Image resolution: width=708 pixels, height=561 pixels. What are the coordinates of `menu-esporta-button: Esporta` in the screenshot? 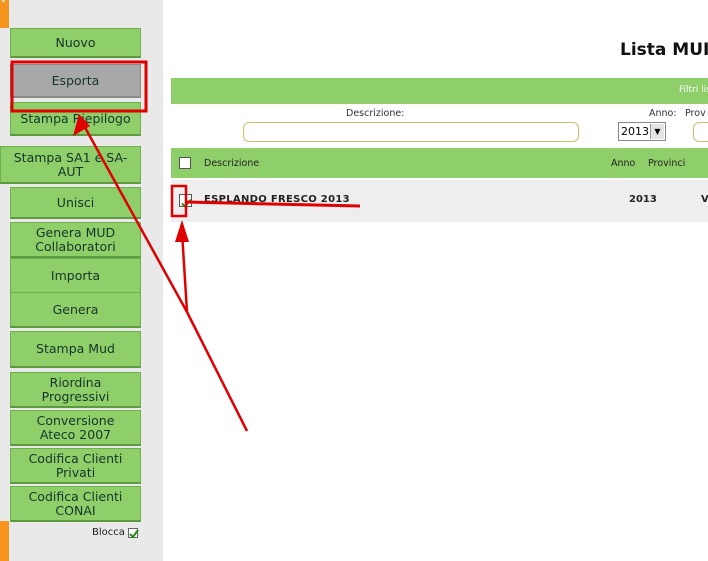 It's located at (75, 81).